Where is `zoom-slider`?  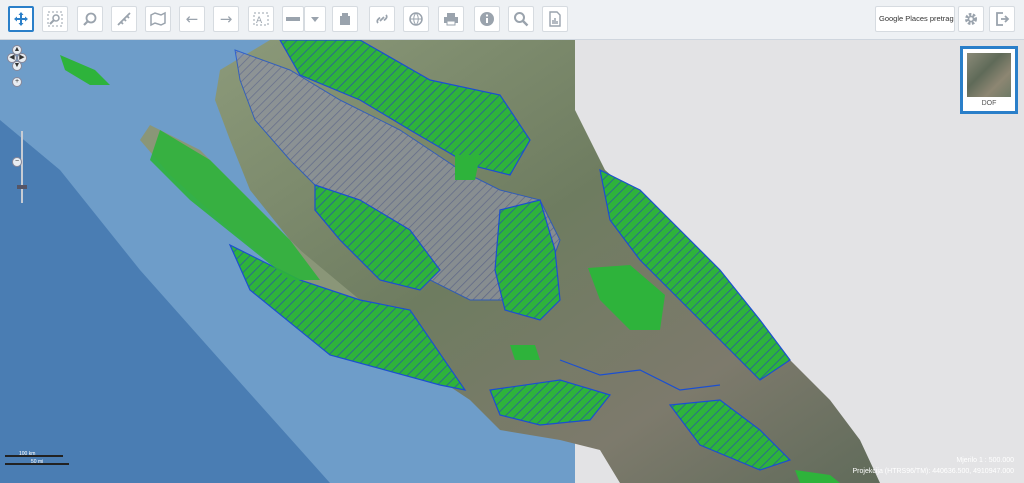 zoom-slider is located at coordinates (22, 167).